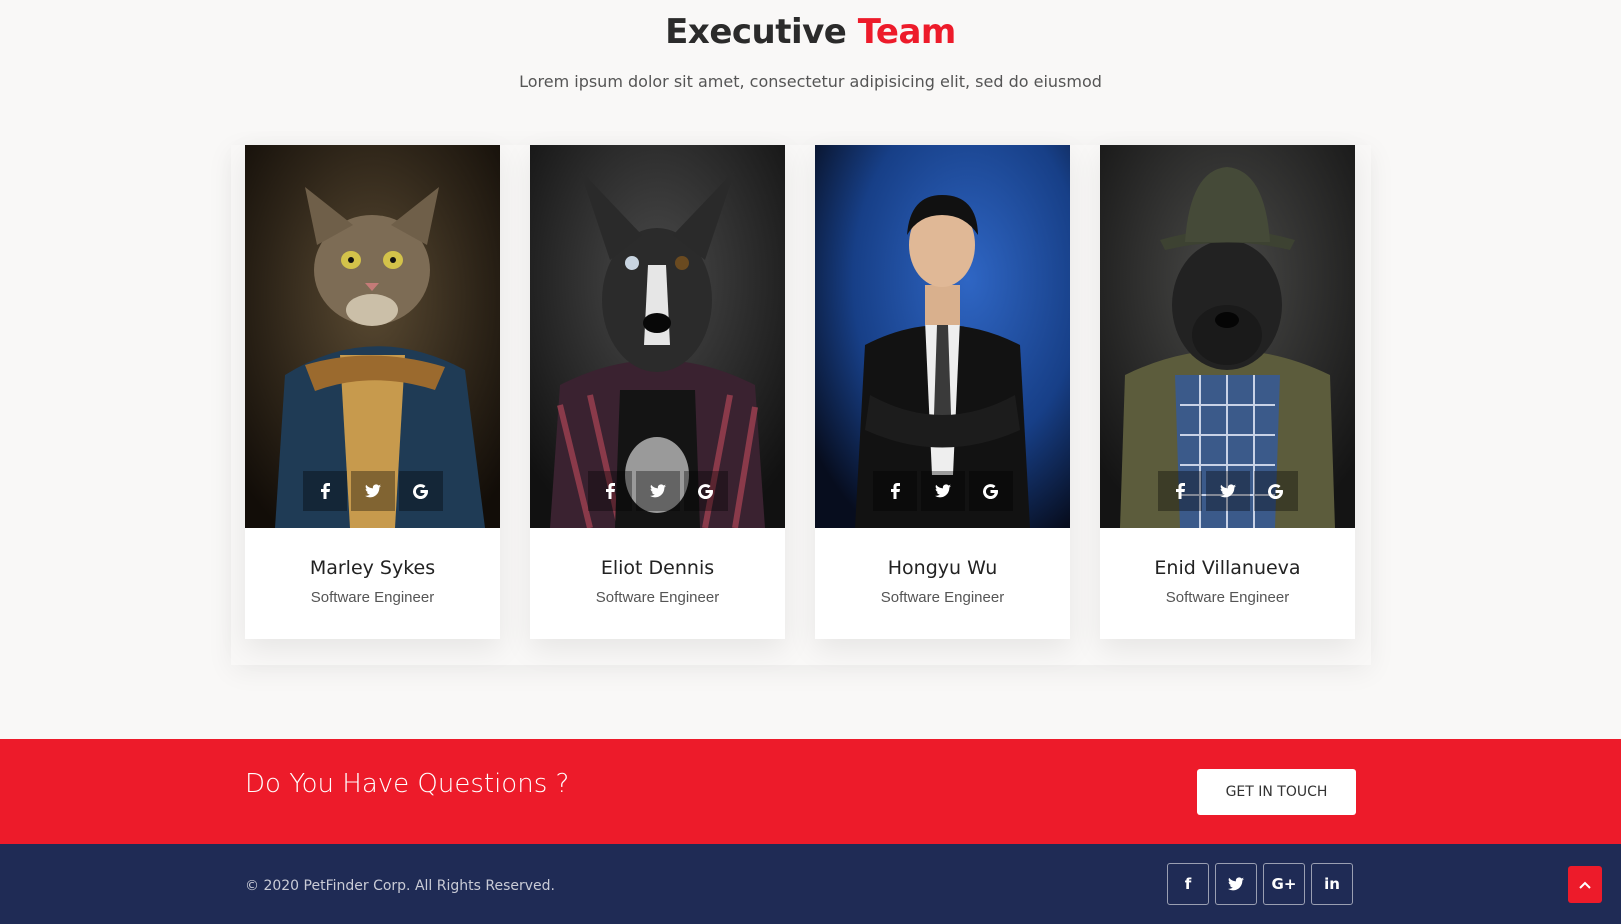 This screenshot has width=1621, height=924. I want to click on team-member-name: Enid Villanueva, so click(1227, 568).